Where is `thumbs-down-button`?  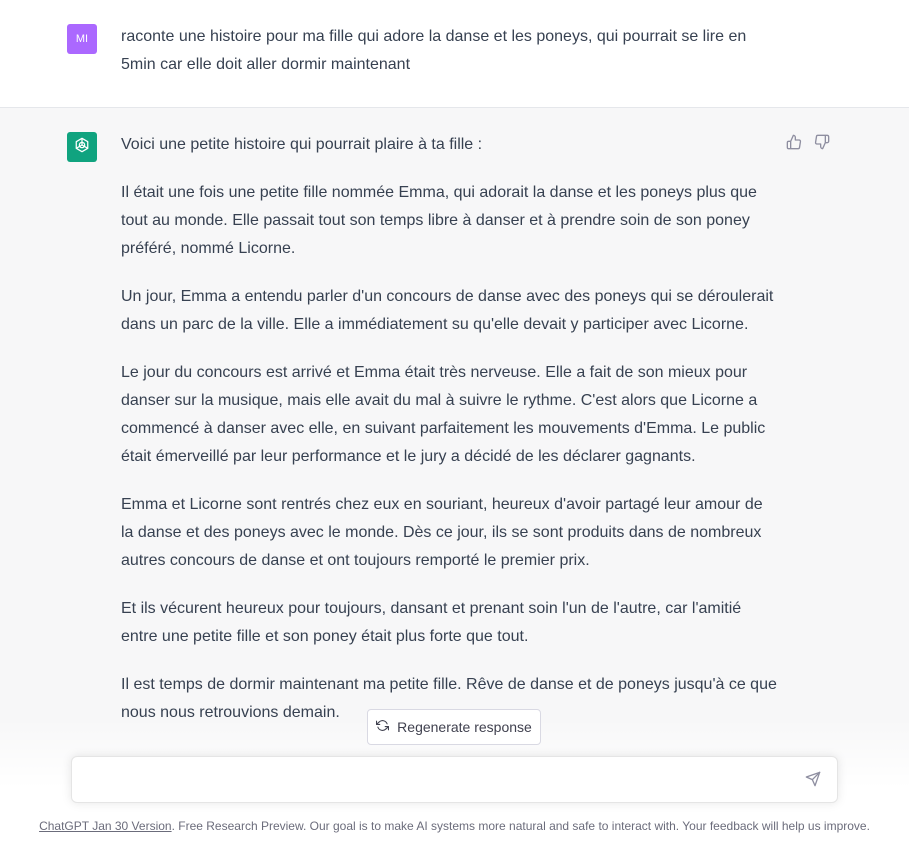
thumbs-down-button is located at coordinates (822, 144).